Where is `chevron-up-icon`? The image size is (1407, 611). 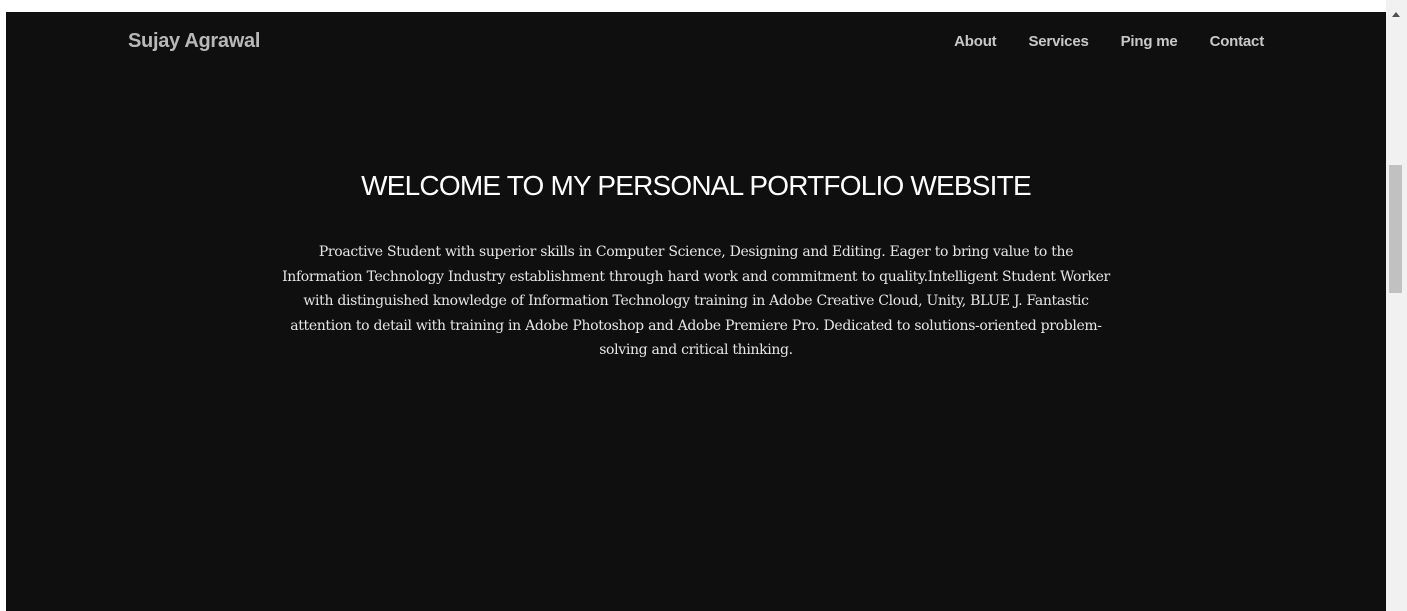
chevron-up-icon is located at coordinates (1396, 14).